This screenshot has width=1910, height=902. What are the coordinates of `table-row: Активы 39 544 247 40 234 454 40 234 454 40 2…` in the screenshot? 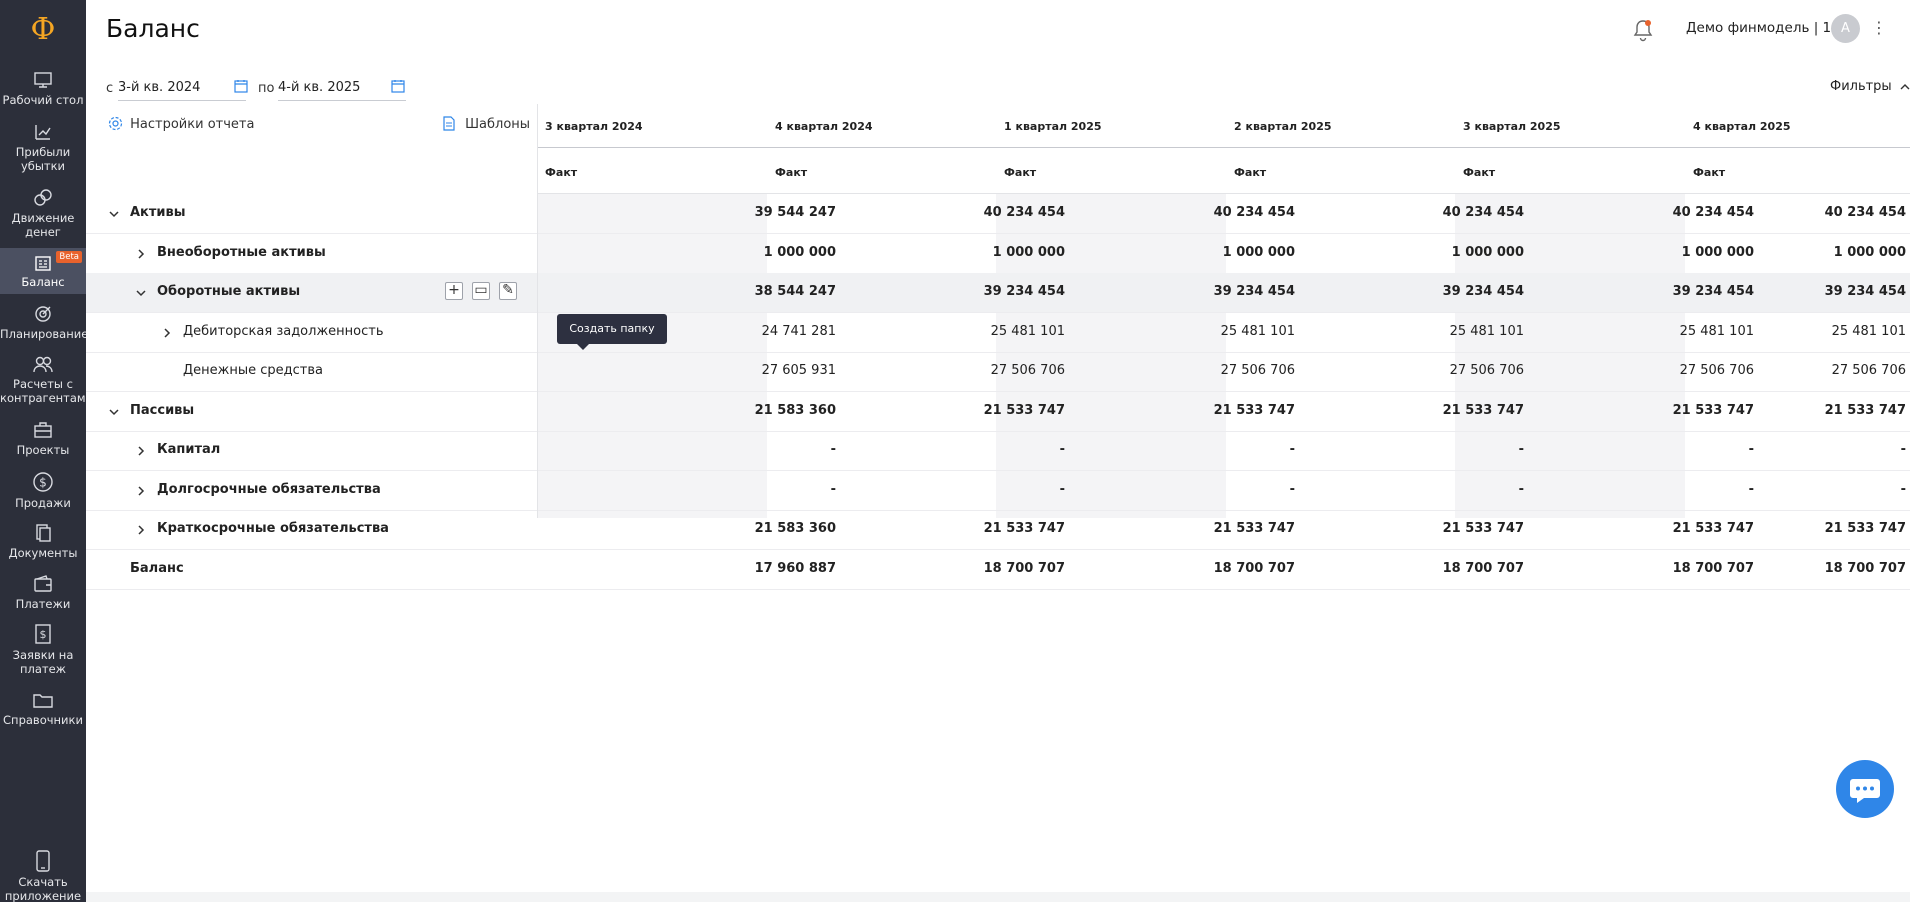 It's located at (998, 214).